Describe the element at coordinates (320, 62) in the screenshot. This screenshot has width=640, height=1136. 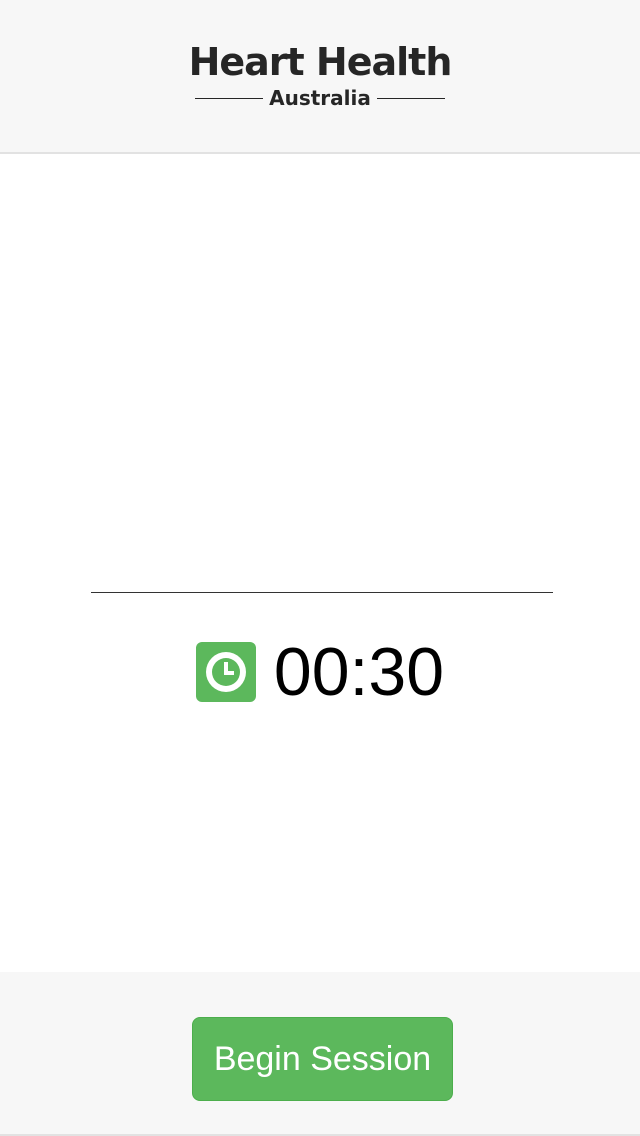
I see `logo-title: Heart Health` at that location.